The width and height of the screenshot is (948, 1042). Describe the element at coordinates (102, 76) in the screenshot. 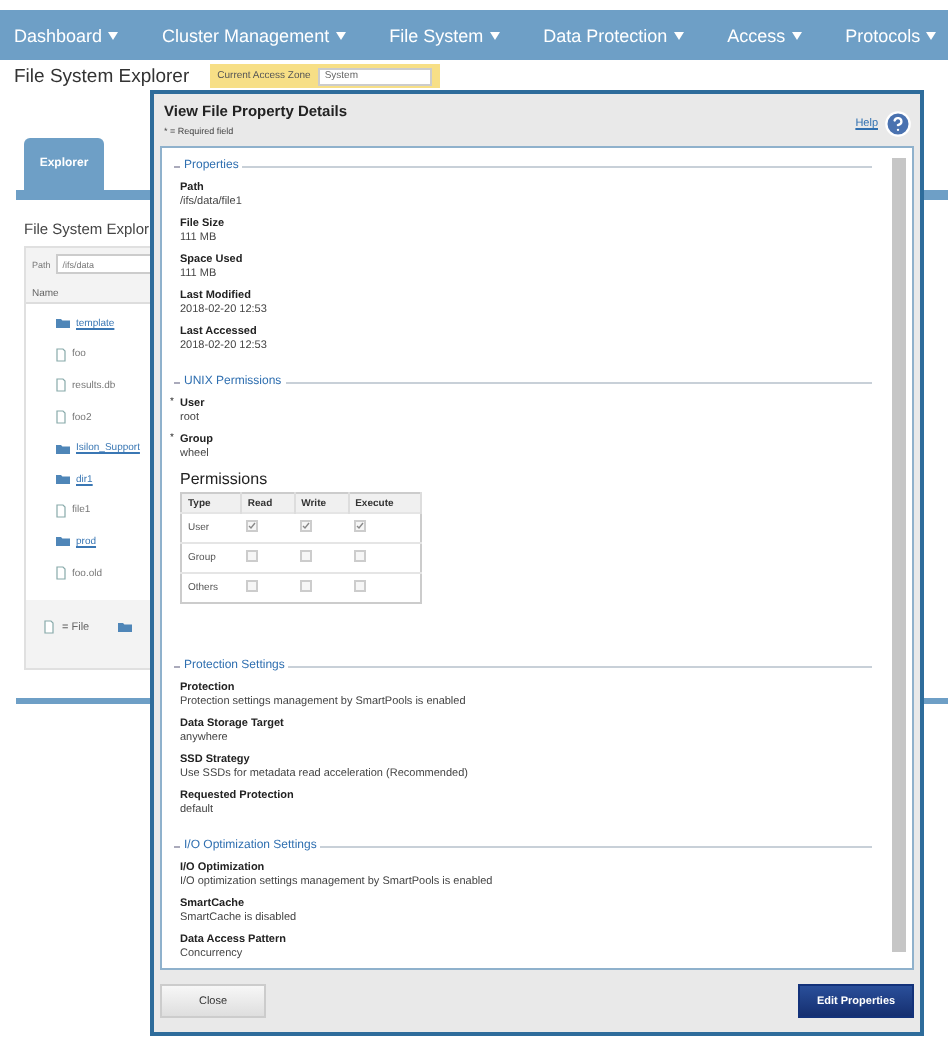

I see `page-title: File System Explorer` at that location.